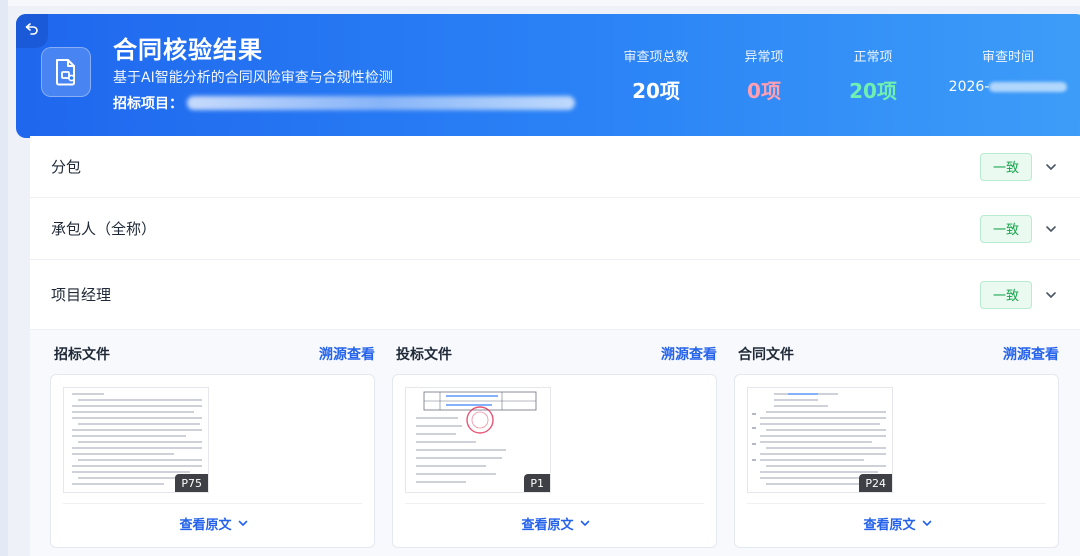  I want to click on source-contract: 合同文件 溯源查看 P24 查看原文, so click(896, 443).